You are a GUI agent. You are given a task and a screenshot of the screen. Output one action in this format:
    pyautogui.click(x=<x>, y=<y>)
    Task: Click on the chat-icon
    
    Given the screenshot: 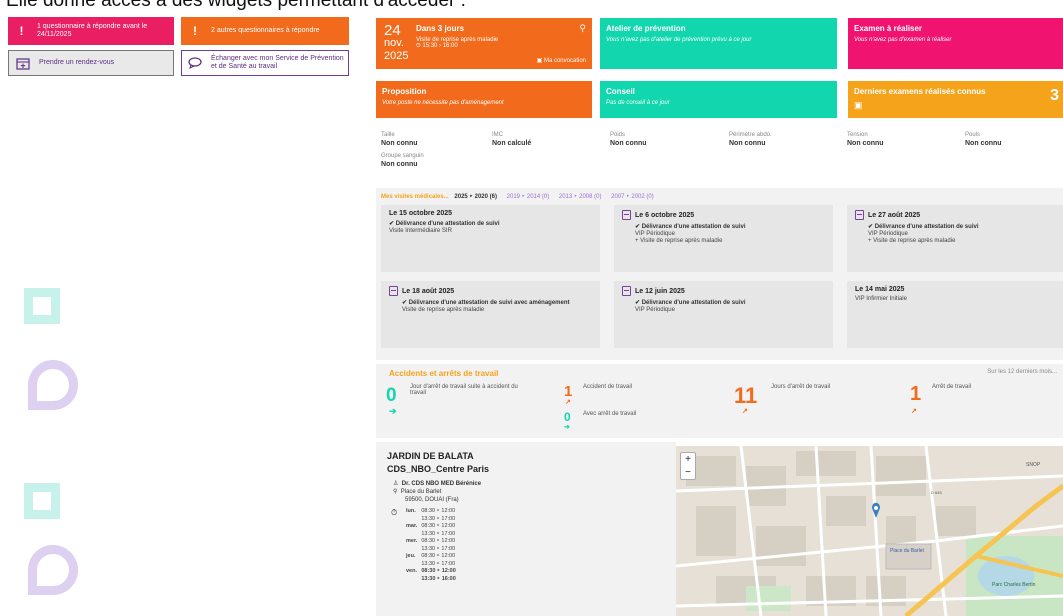 What is the action you would take?
    pyautogui.click(x=195, y=63)
    